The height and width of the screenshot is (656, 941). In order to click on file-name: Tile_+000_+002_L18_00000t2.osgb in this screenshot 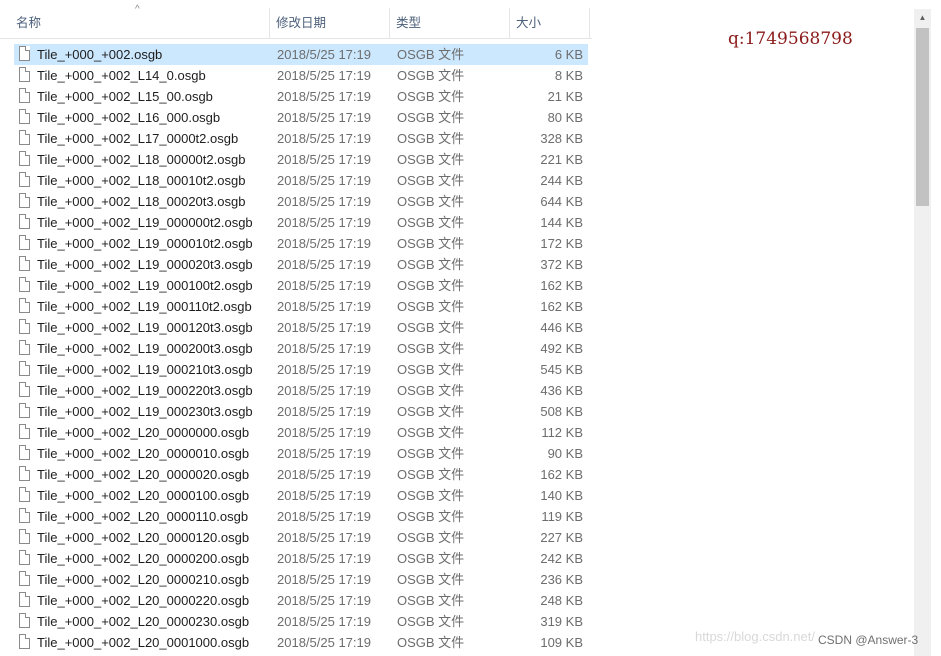, I will do `click(141, 159)`.